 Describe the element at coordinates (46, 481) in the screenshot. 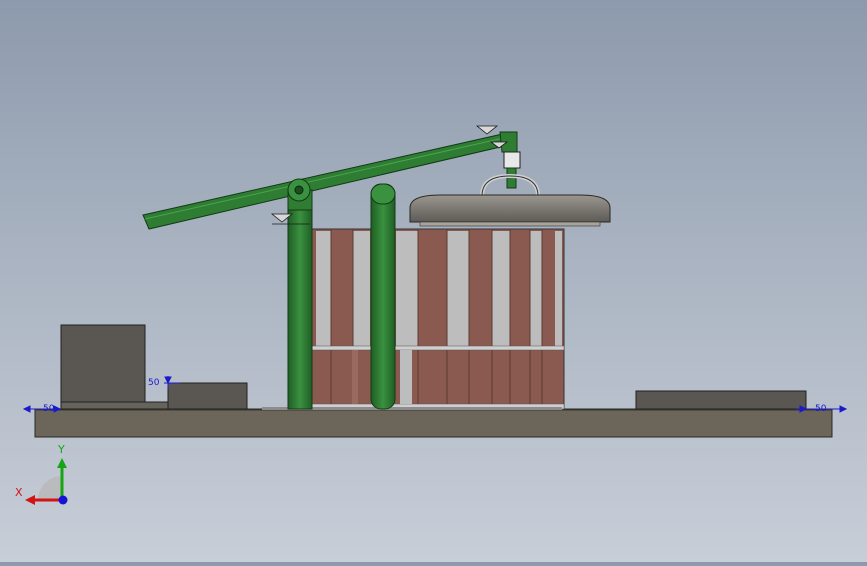

I see `coordinate-triad` at that location.